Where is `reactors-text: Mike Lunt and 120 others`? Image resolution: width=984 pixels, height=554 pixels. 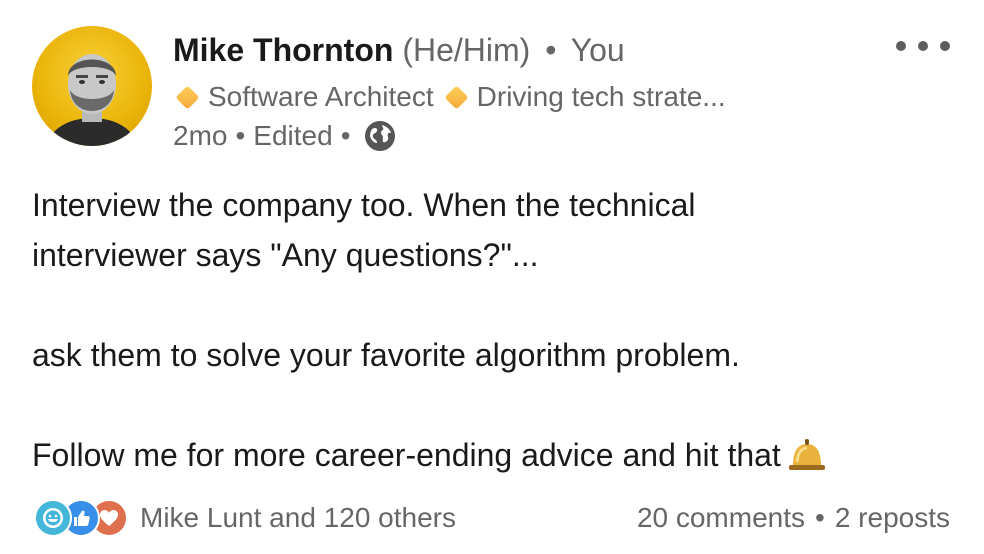
reactors-text: Mike Lunt and 120 others is located at coordinates (298, 518).